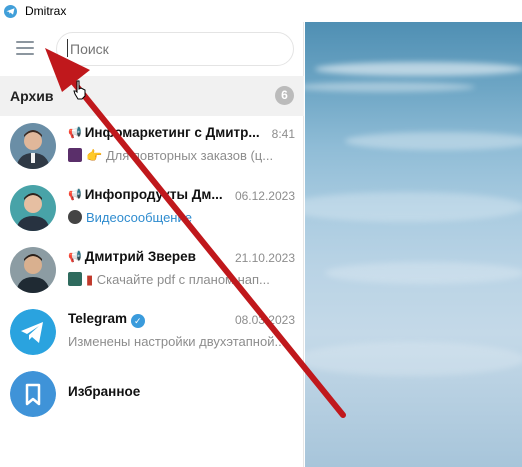  I want to click on chat-name: Избранное, so click(104, 391).